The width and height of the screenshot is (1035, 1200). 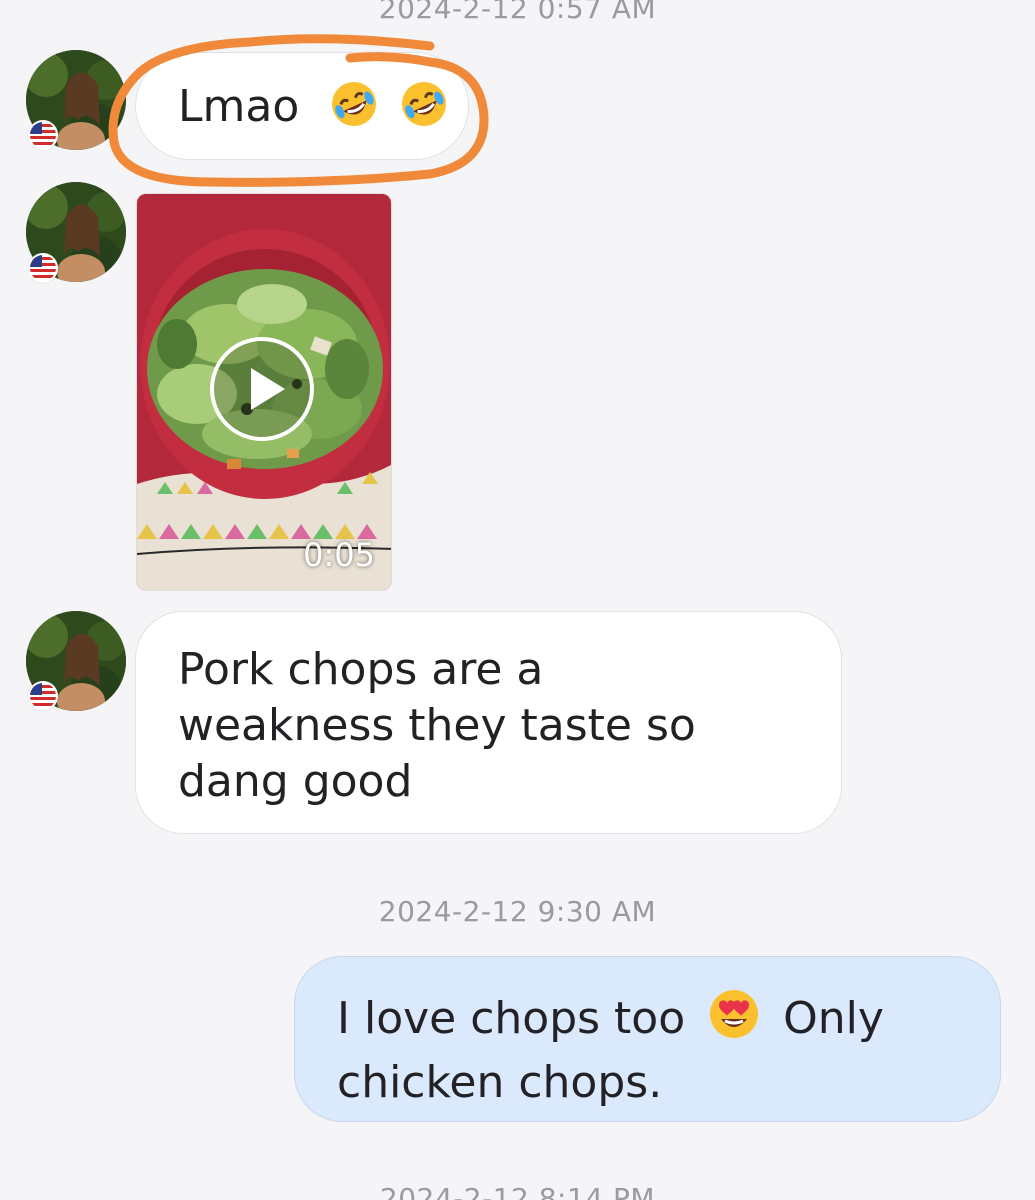 What do you see at coordinates (262, 389) in the screenshot?
I see `play-icon` at bounding box center [262, 389].